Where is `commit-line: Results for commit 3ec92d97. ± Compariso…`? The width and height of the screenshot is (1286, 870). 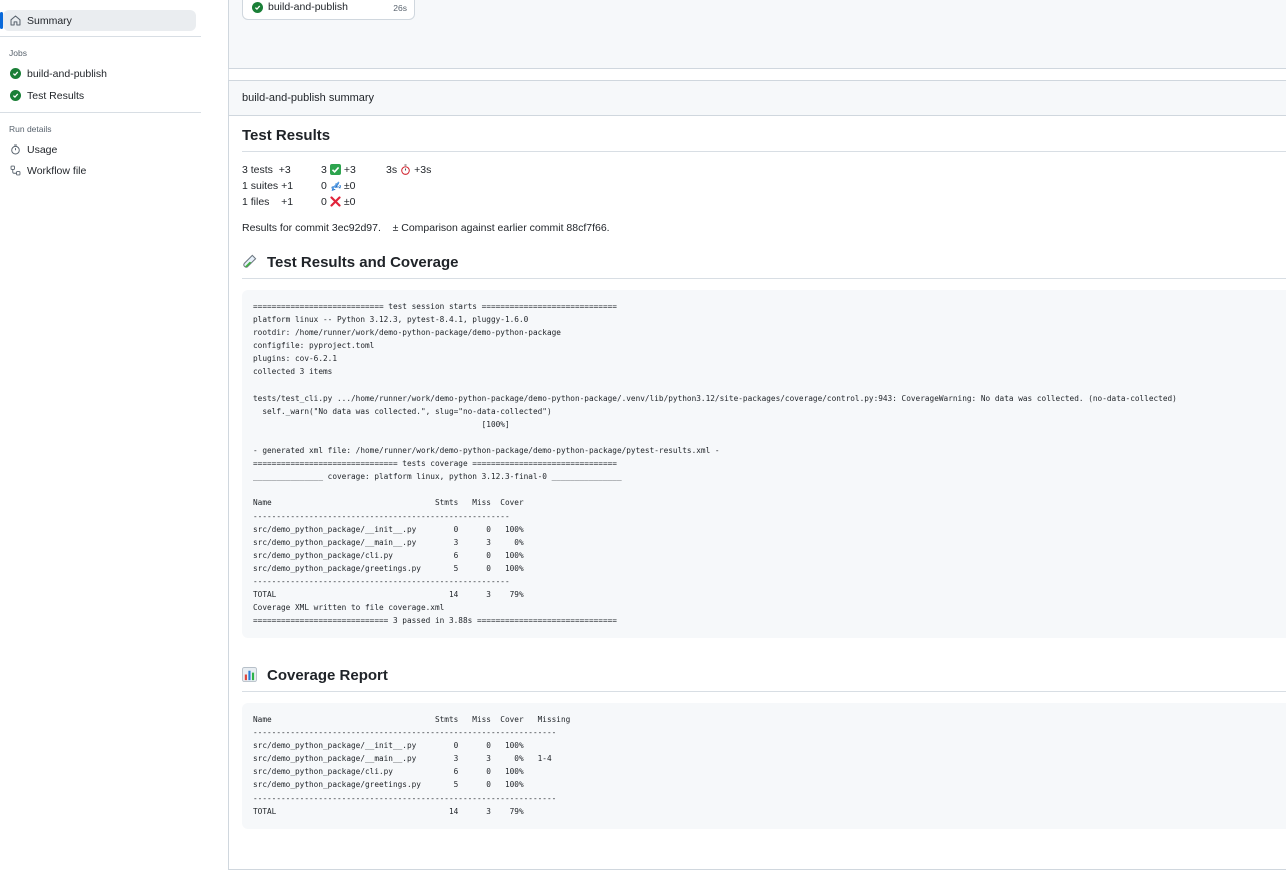 commit-line: Results for commit 3ec92d97. ± Compariso… is located at coordinates (426, 228).